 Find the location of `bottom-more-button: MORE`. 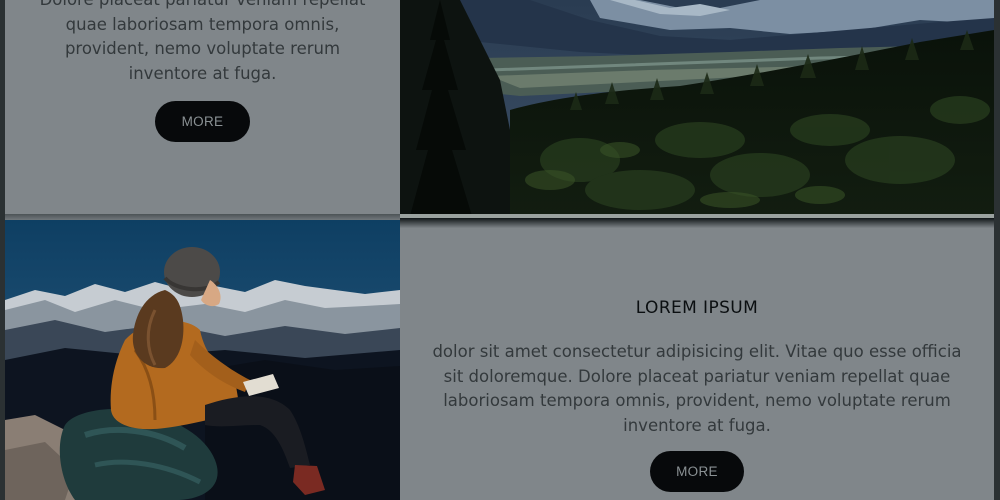

bottom-more-button: MORE is located at coordinates (697, 471).